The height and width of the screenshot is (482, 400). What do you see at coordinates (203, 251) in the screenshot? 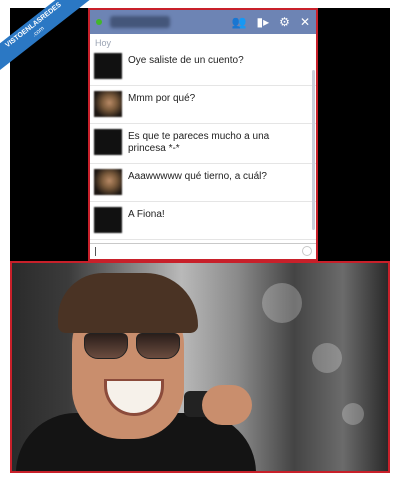
I see `message-input` at bounding box center [203, 251].